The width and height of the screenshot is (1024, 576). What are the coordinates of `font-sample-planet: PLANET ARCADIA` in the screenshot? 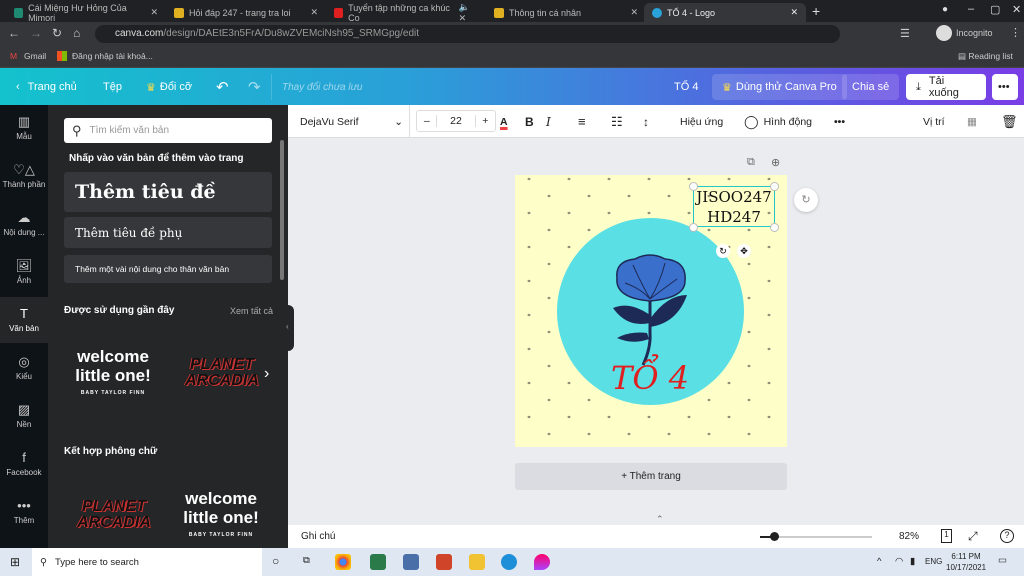 It's located at (222, 373).